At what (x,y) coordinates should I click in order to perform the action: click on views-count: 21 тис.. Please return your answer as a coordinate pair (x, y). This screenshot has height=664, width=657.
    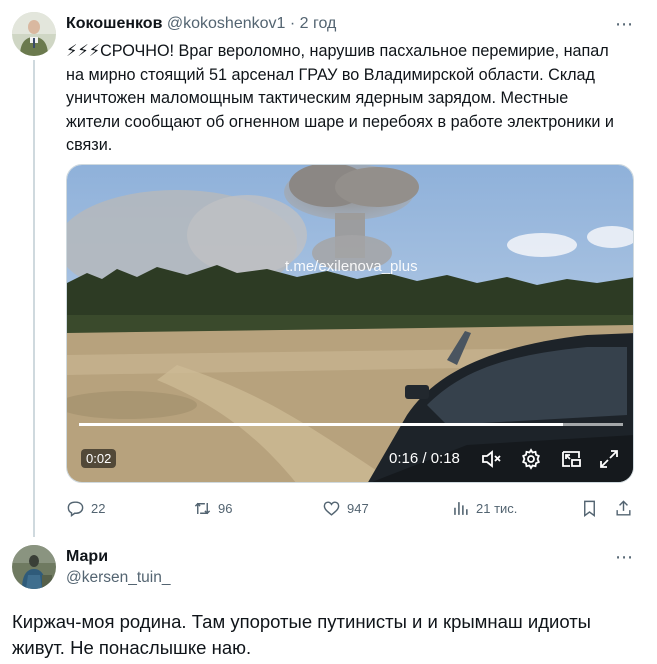
    Looking at the image, I should click on (497, 508).